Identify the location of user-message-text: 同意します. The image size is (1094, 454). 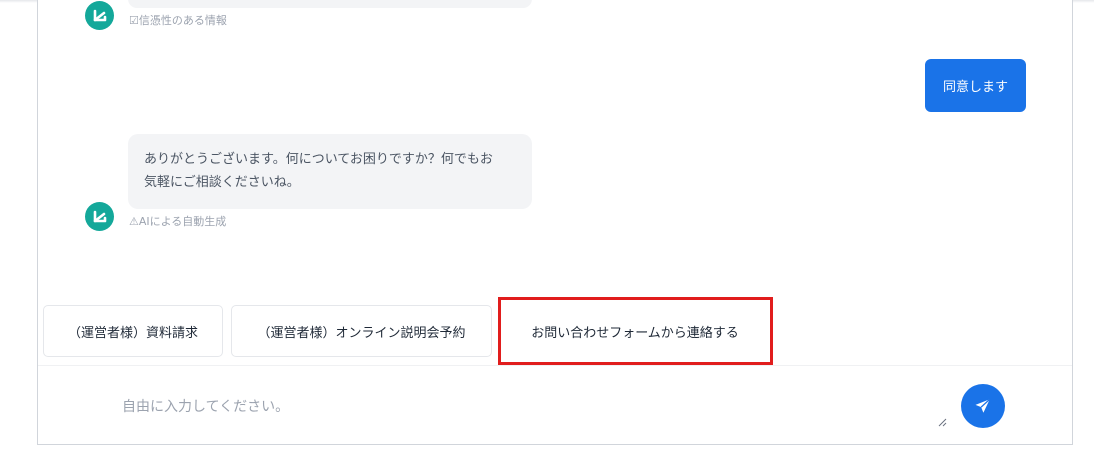
(975, 87).